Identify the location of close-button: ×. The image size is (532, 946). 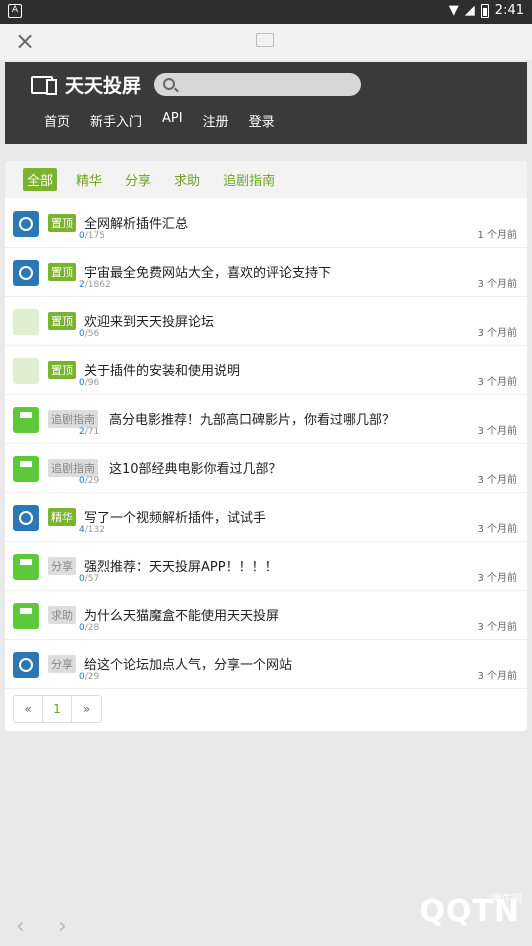
(25, 41).